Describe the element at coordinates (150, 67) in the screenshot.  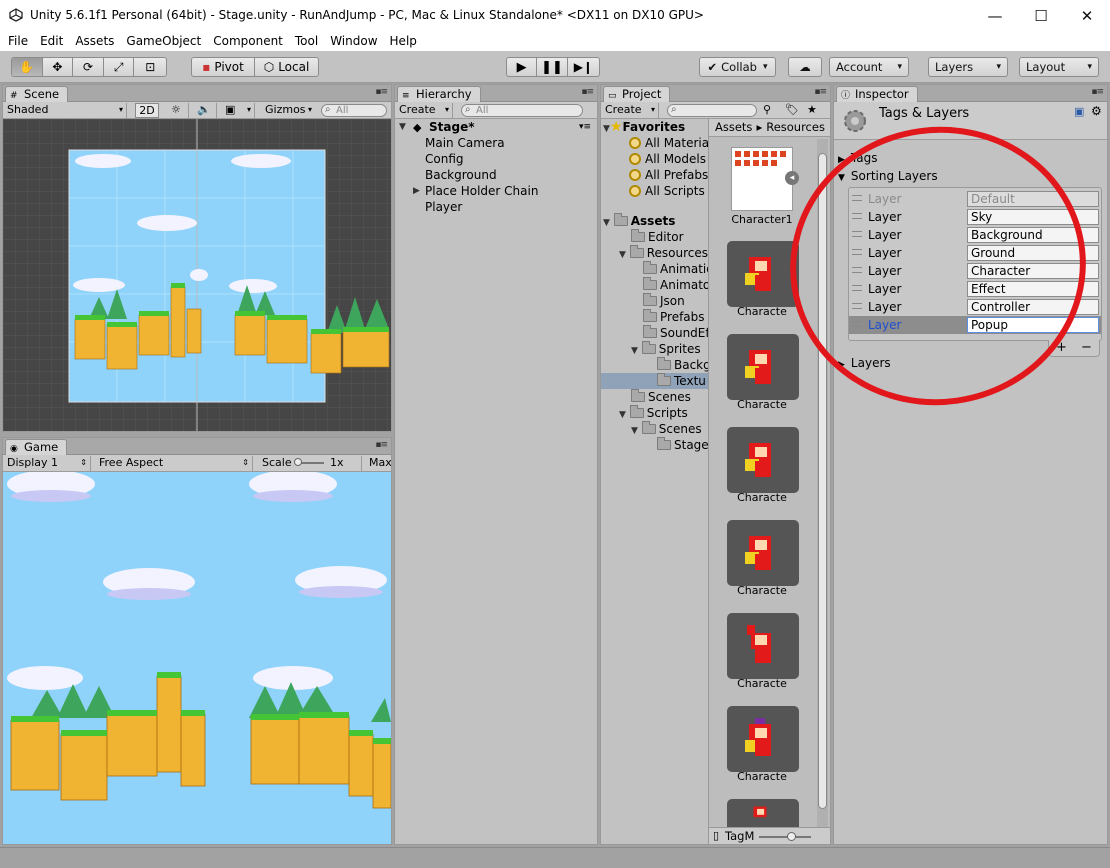
I see `rect-tool-button: ⊡` at that location.